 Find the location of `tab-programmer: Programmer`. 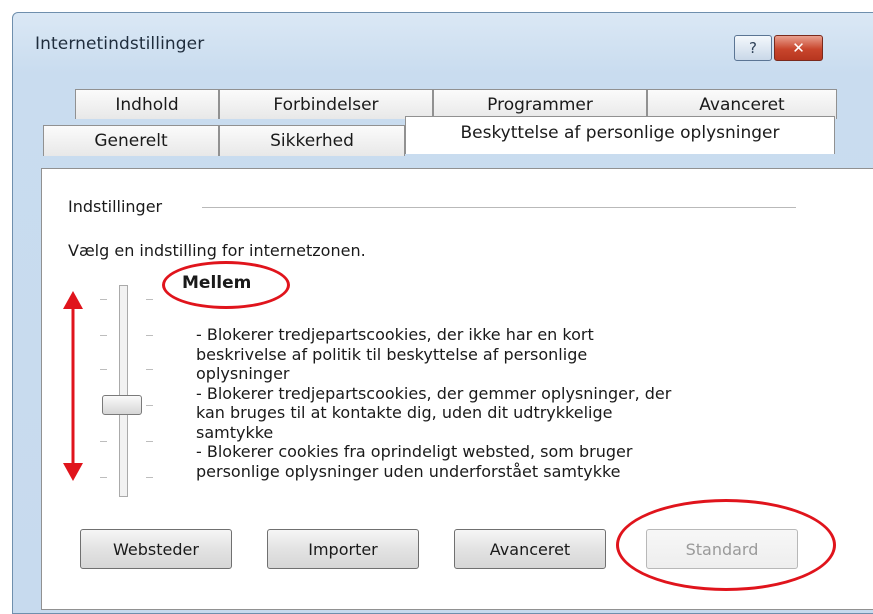

tab-programmer: Programmer is located at coordinates (540, 104).